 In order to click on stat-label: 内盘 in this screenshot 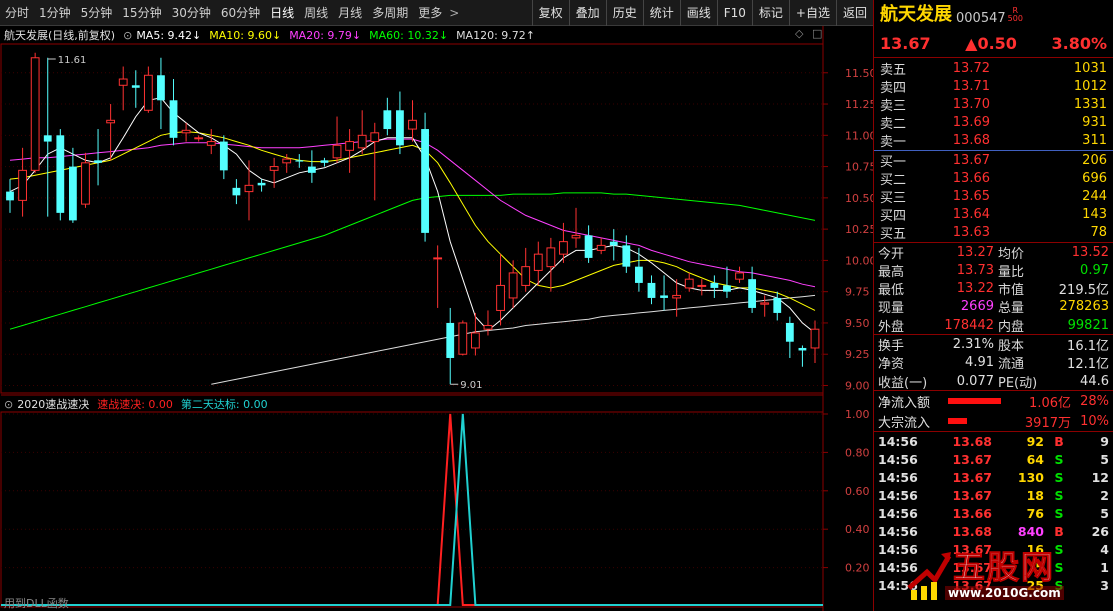, I will do `click(1011, 327)`.